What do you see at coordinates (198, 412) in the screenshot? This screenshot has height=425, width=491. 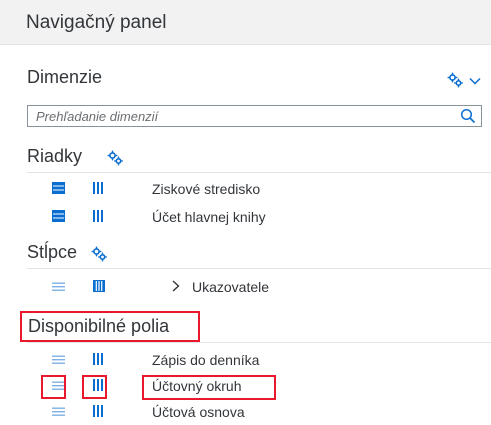 I see `row-label: Účtová osnova` at bounding box center [198, 412].